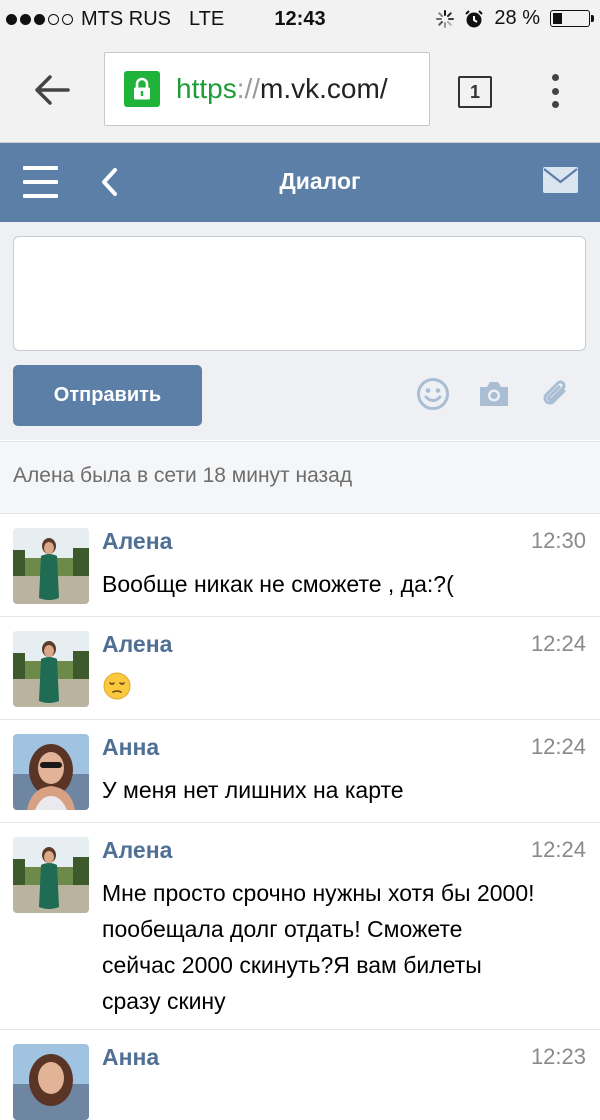 The height and width of the screenshot is (1120, 600). What do you see at coordinates (555, 91) in the screenshot?
I see `browser-menu-icon` at bounding box center [555, 91].